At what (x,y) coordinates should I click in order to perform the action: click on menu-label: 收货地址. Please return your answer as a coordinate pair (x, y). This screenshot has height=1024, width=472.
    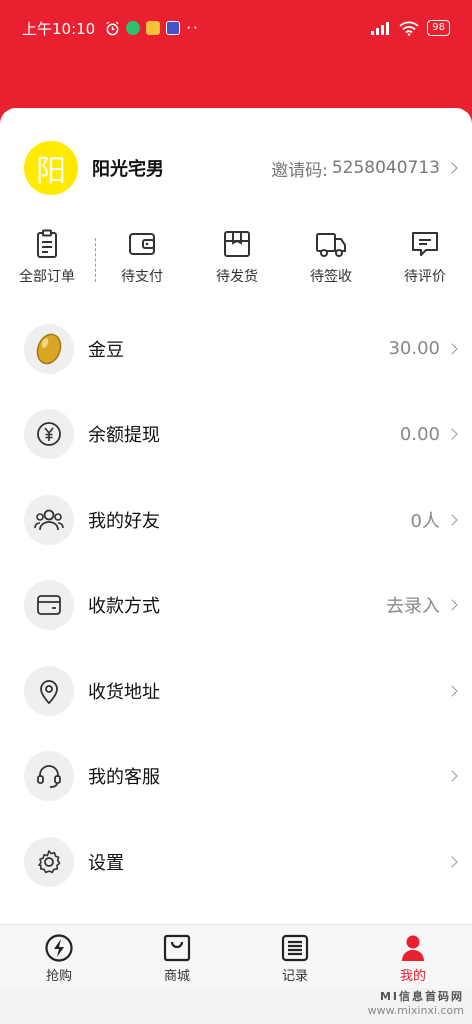
    Looking at the image, I should click on (124, 692).